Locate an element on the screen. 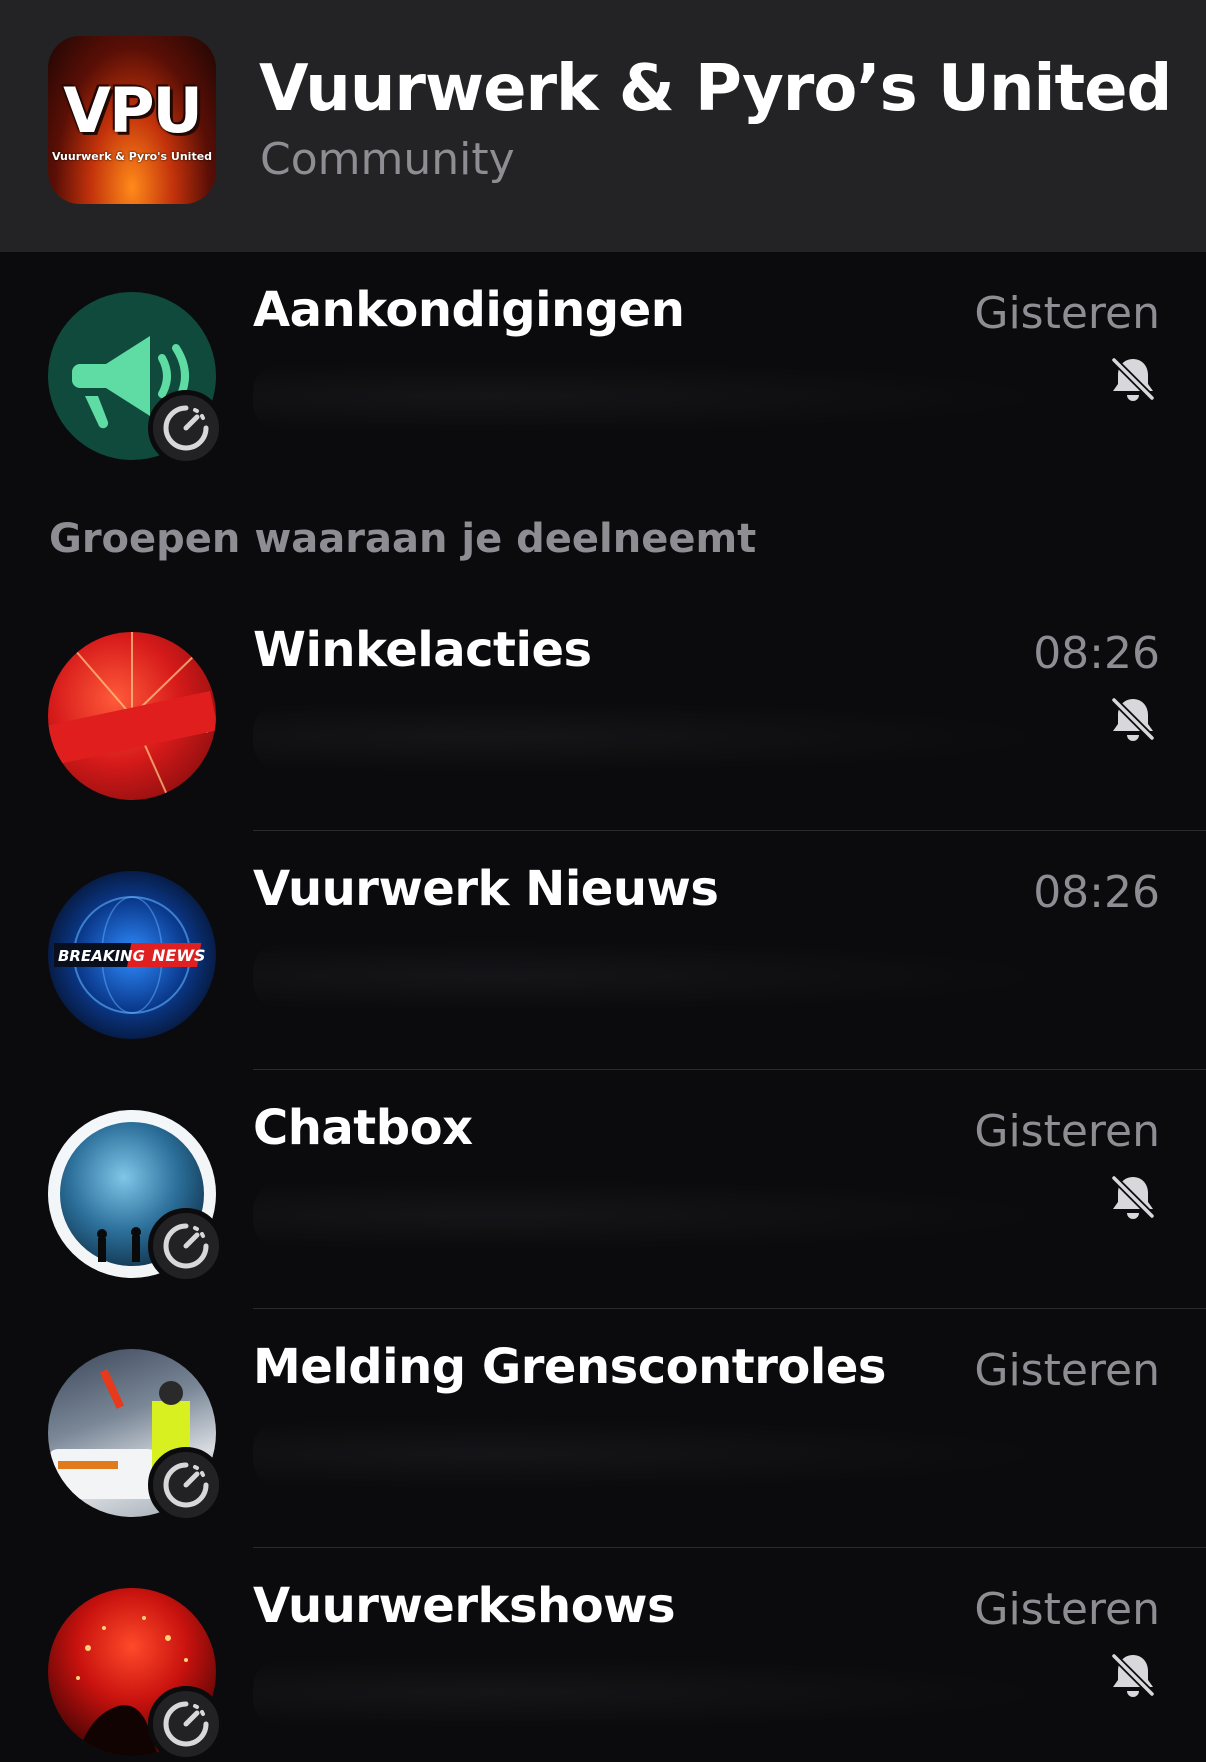 This screenshot has height=1762, width=1206. chat-row-announcements: Aankondigingen Gisteren is located at coordinates (603, 371).